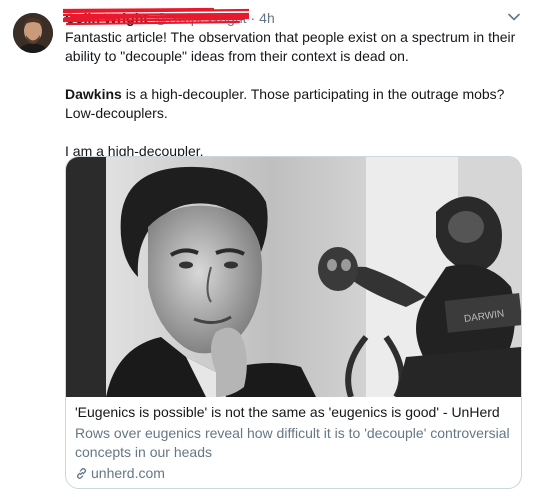 This screenshot has width=543, height=497. Describe the element at coordinates (267, 18) in the screenshot. I see `tweet-timestamp: 4h` at that location.